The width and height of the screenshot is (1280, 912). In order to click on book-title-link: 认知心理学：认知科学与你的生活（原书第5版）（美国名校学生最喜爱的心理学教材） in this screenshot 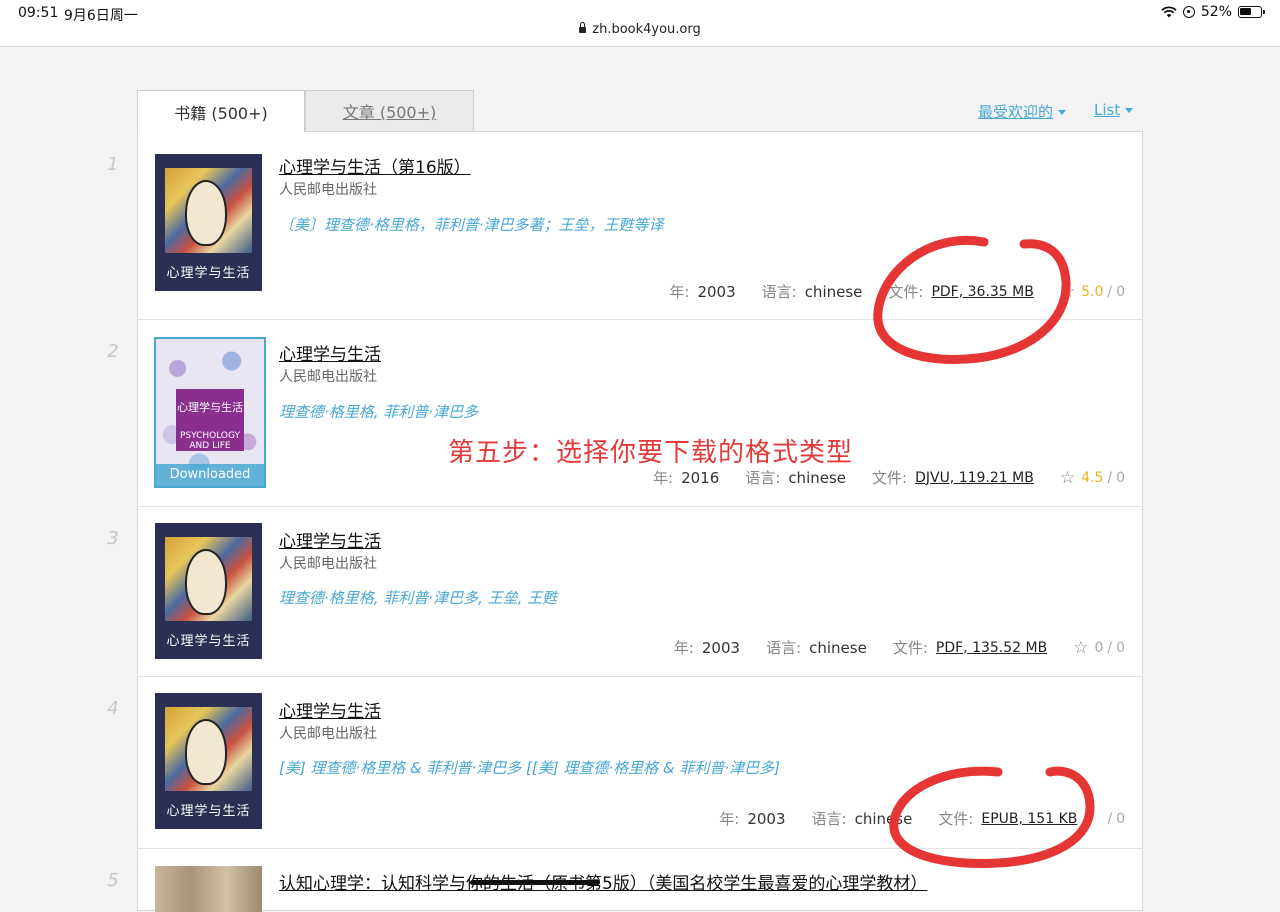, I will do `click(603, 881)`.